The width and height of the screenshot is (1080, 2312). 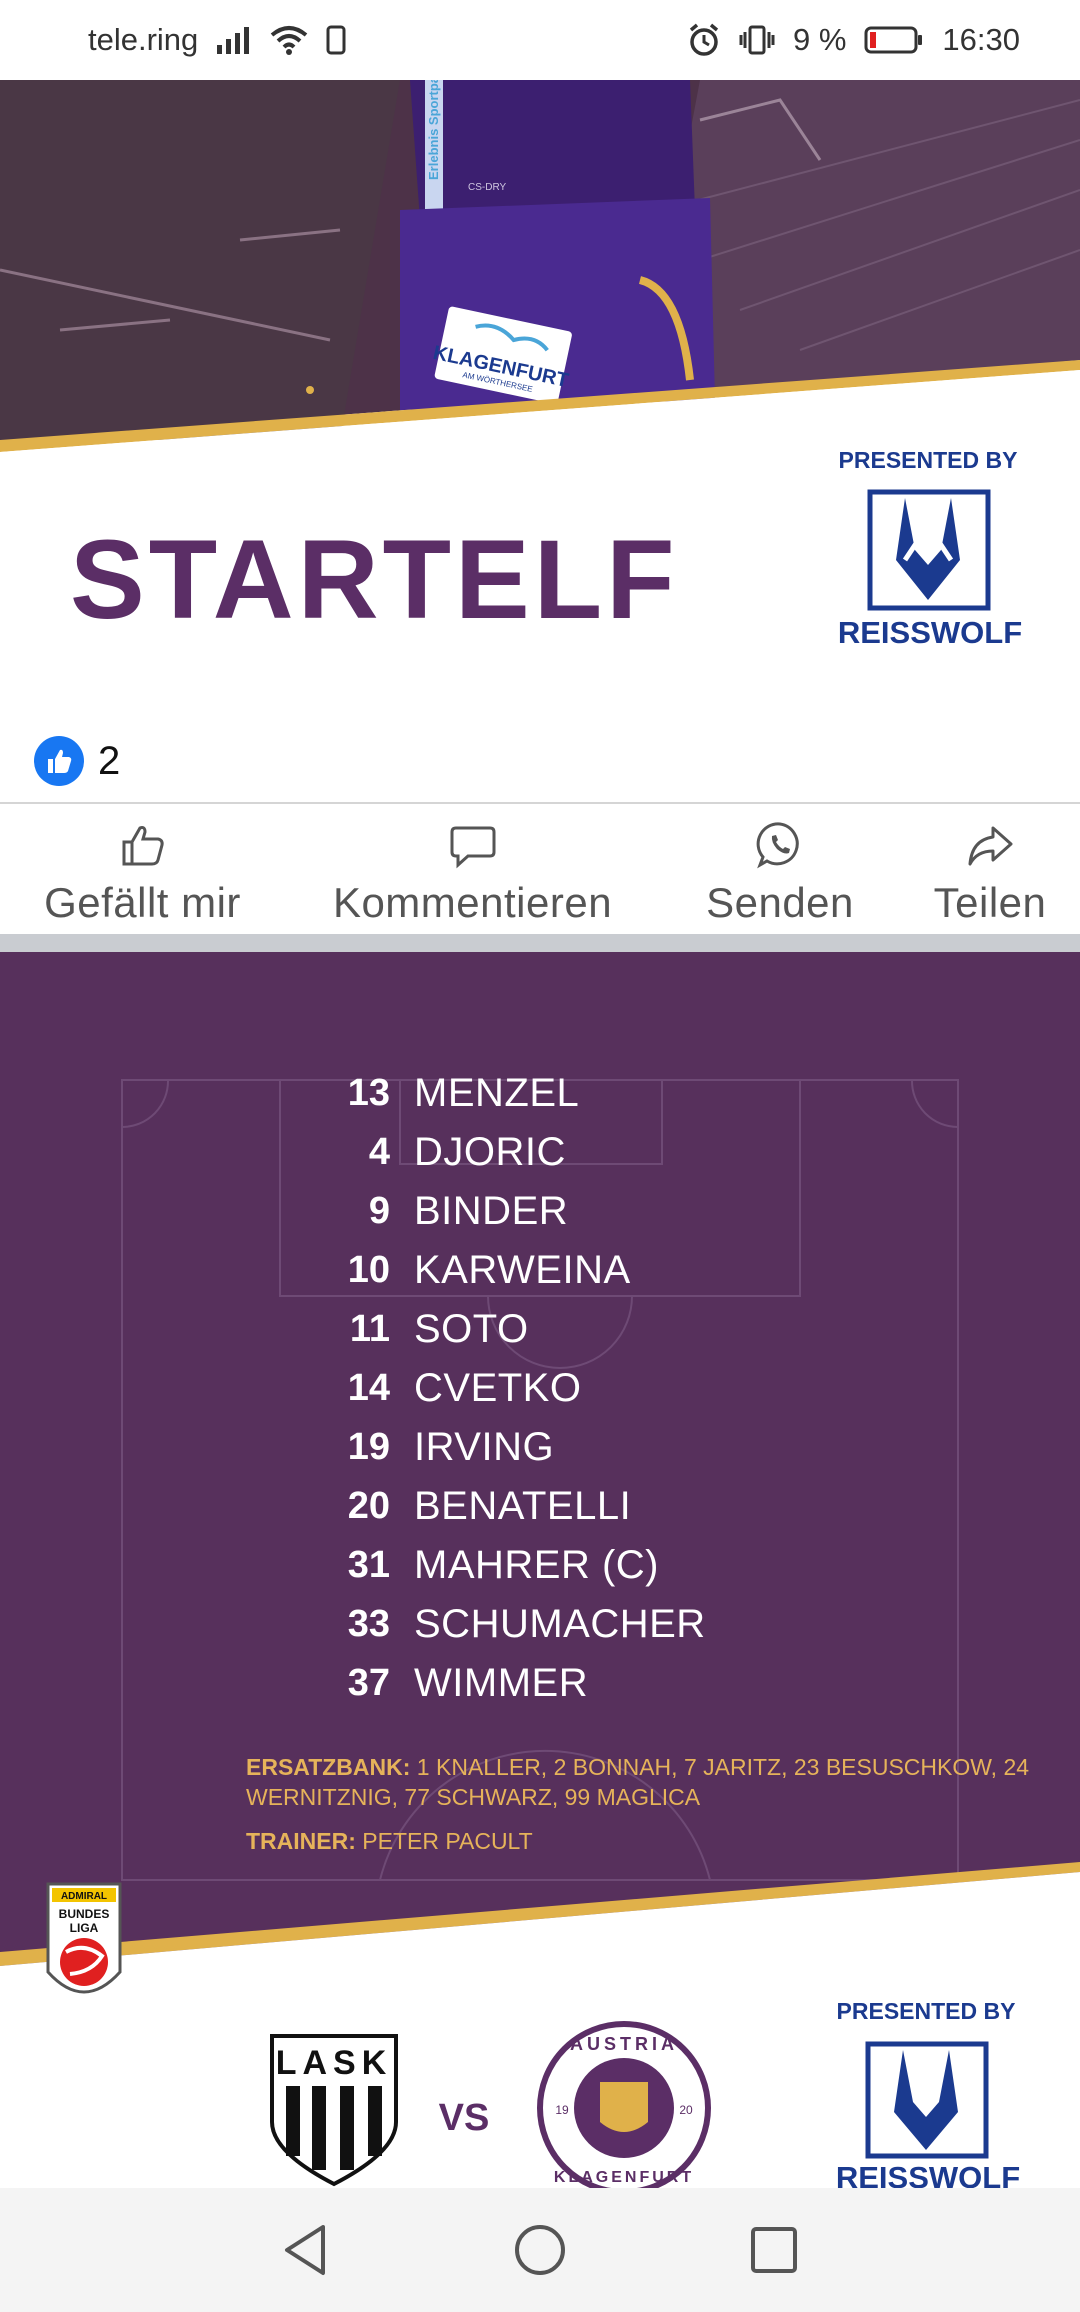 I want to click on reactions-summary: 2, so click(x=540, y=761).